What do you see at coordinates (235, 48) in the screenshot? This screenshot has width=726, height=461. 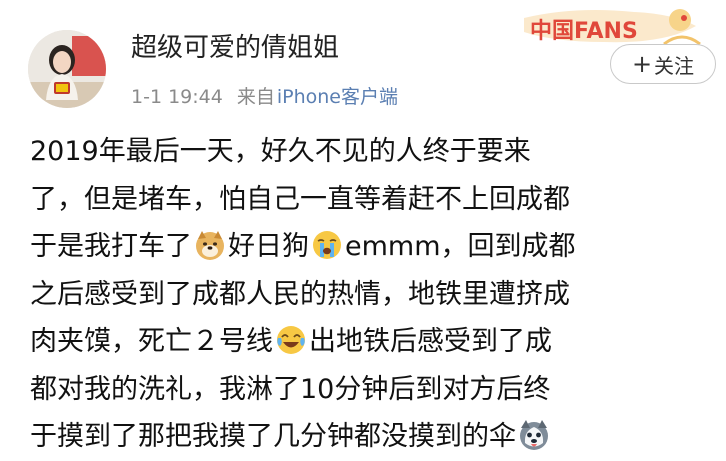 I see `user-name: 超级可爱的倩姐姐` at bounding box center [235, 48].